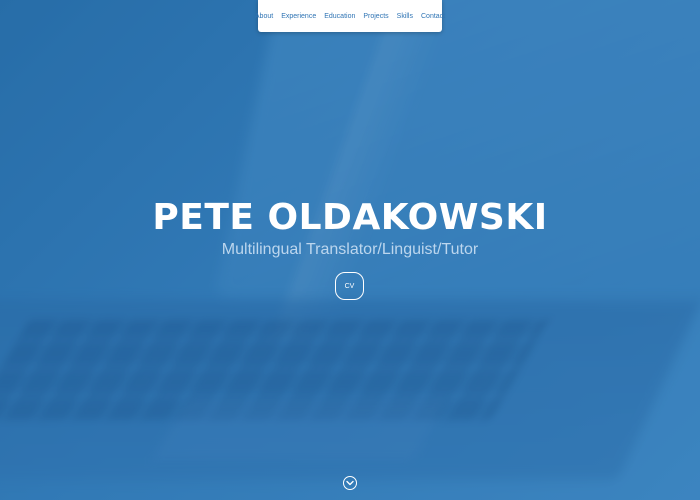  I want to click on scroll-down-button, so click(350, 483).